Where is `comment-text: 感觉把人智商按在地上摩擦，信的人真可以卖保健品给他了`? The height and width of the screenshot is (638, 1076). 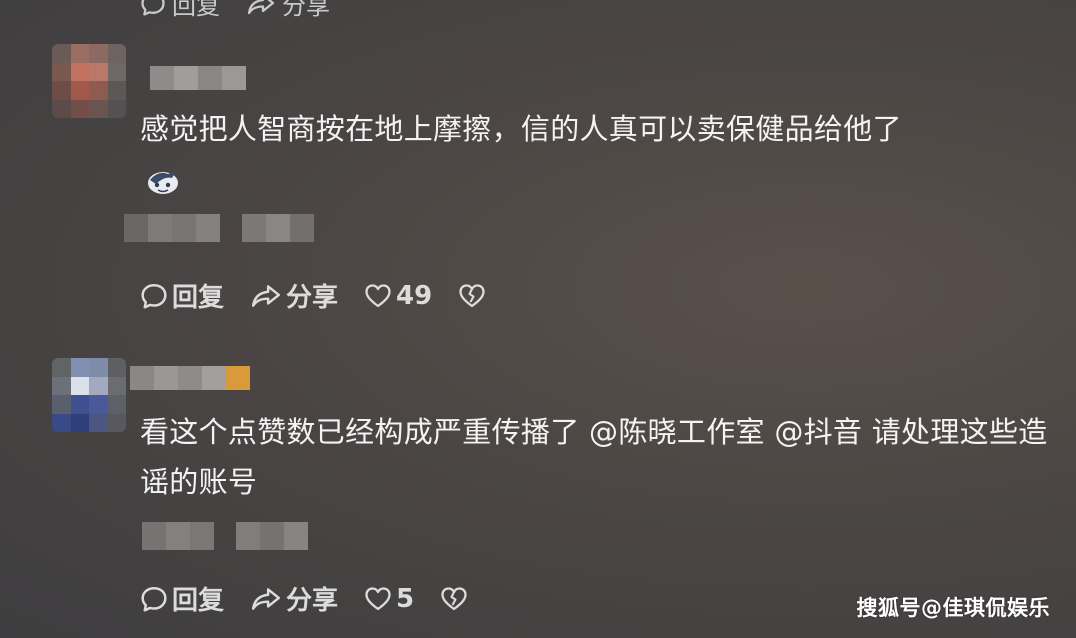 comment-text: 感觉把人智商按在地上摩擦，信的人真可以卖保健品给他了 is located at coordinates (521, 129).